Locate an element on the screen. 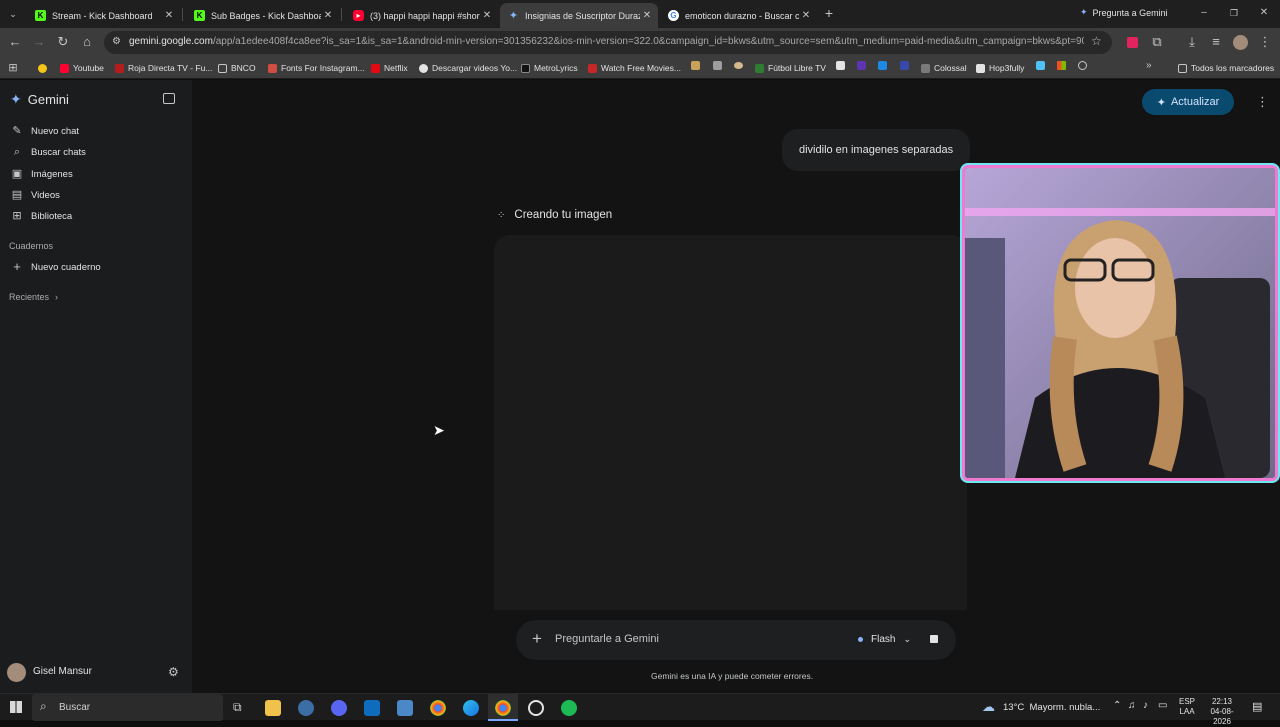  sidebar-item-library: ⊞ Biblioteca is located at coordinates (41, 216).